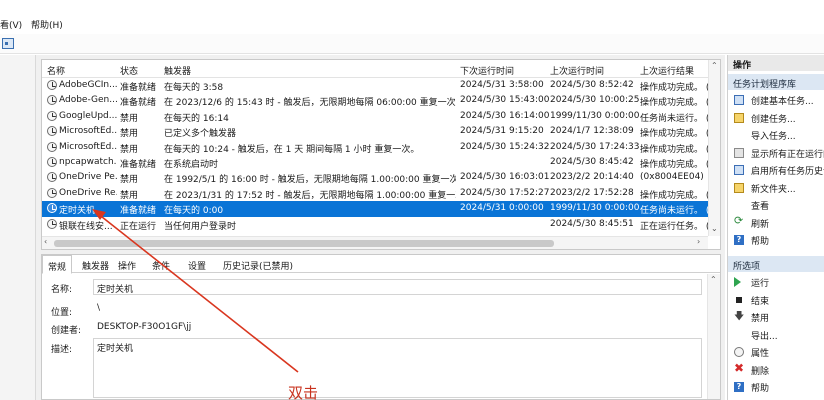 This screenshot has width=824, height=400. I want to click on task-next-run: 2024/5/30 16:03:01, so click(505, 177).